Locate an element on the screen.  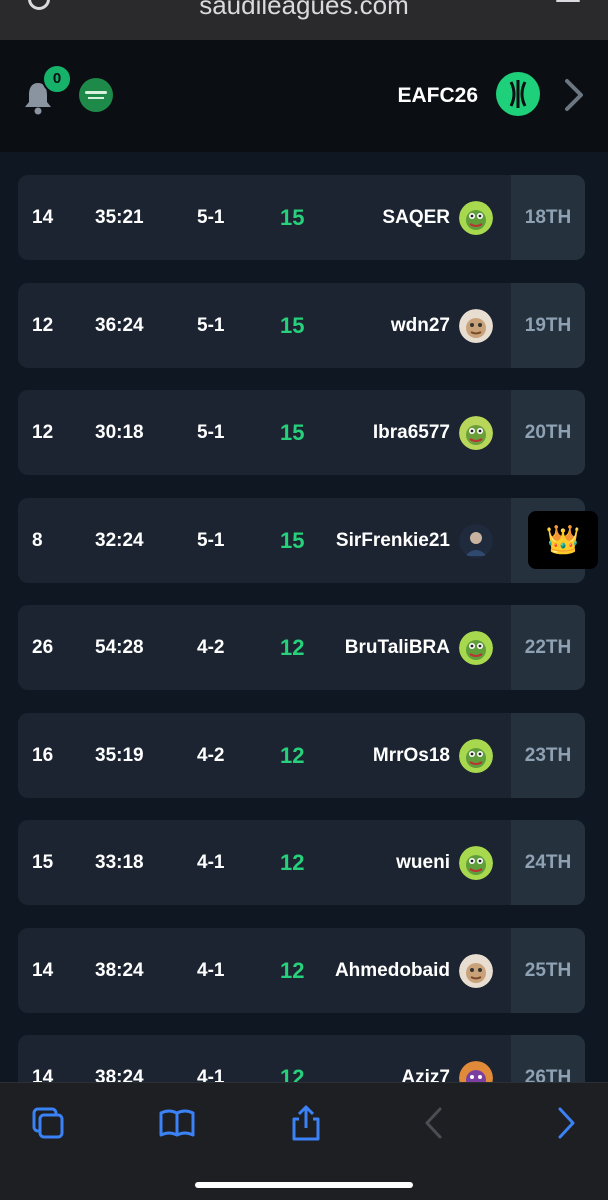
home-indicator is located at coordinates (304, 1185).